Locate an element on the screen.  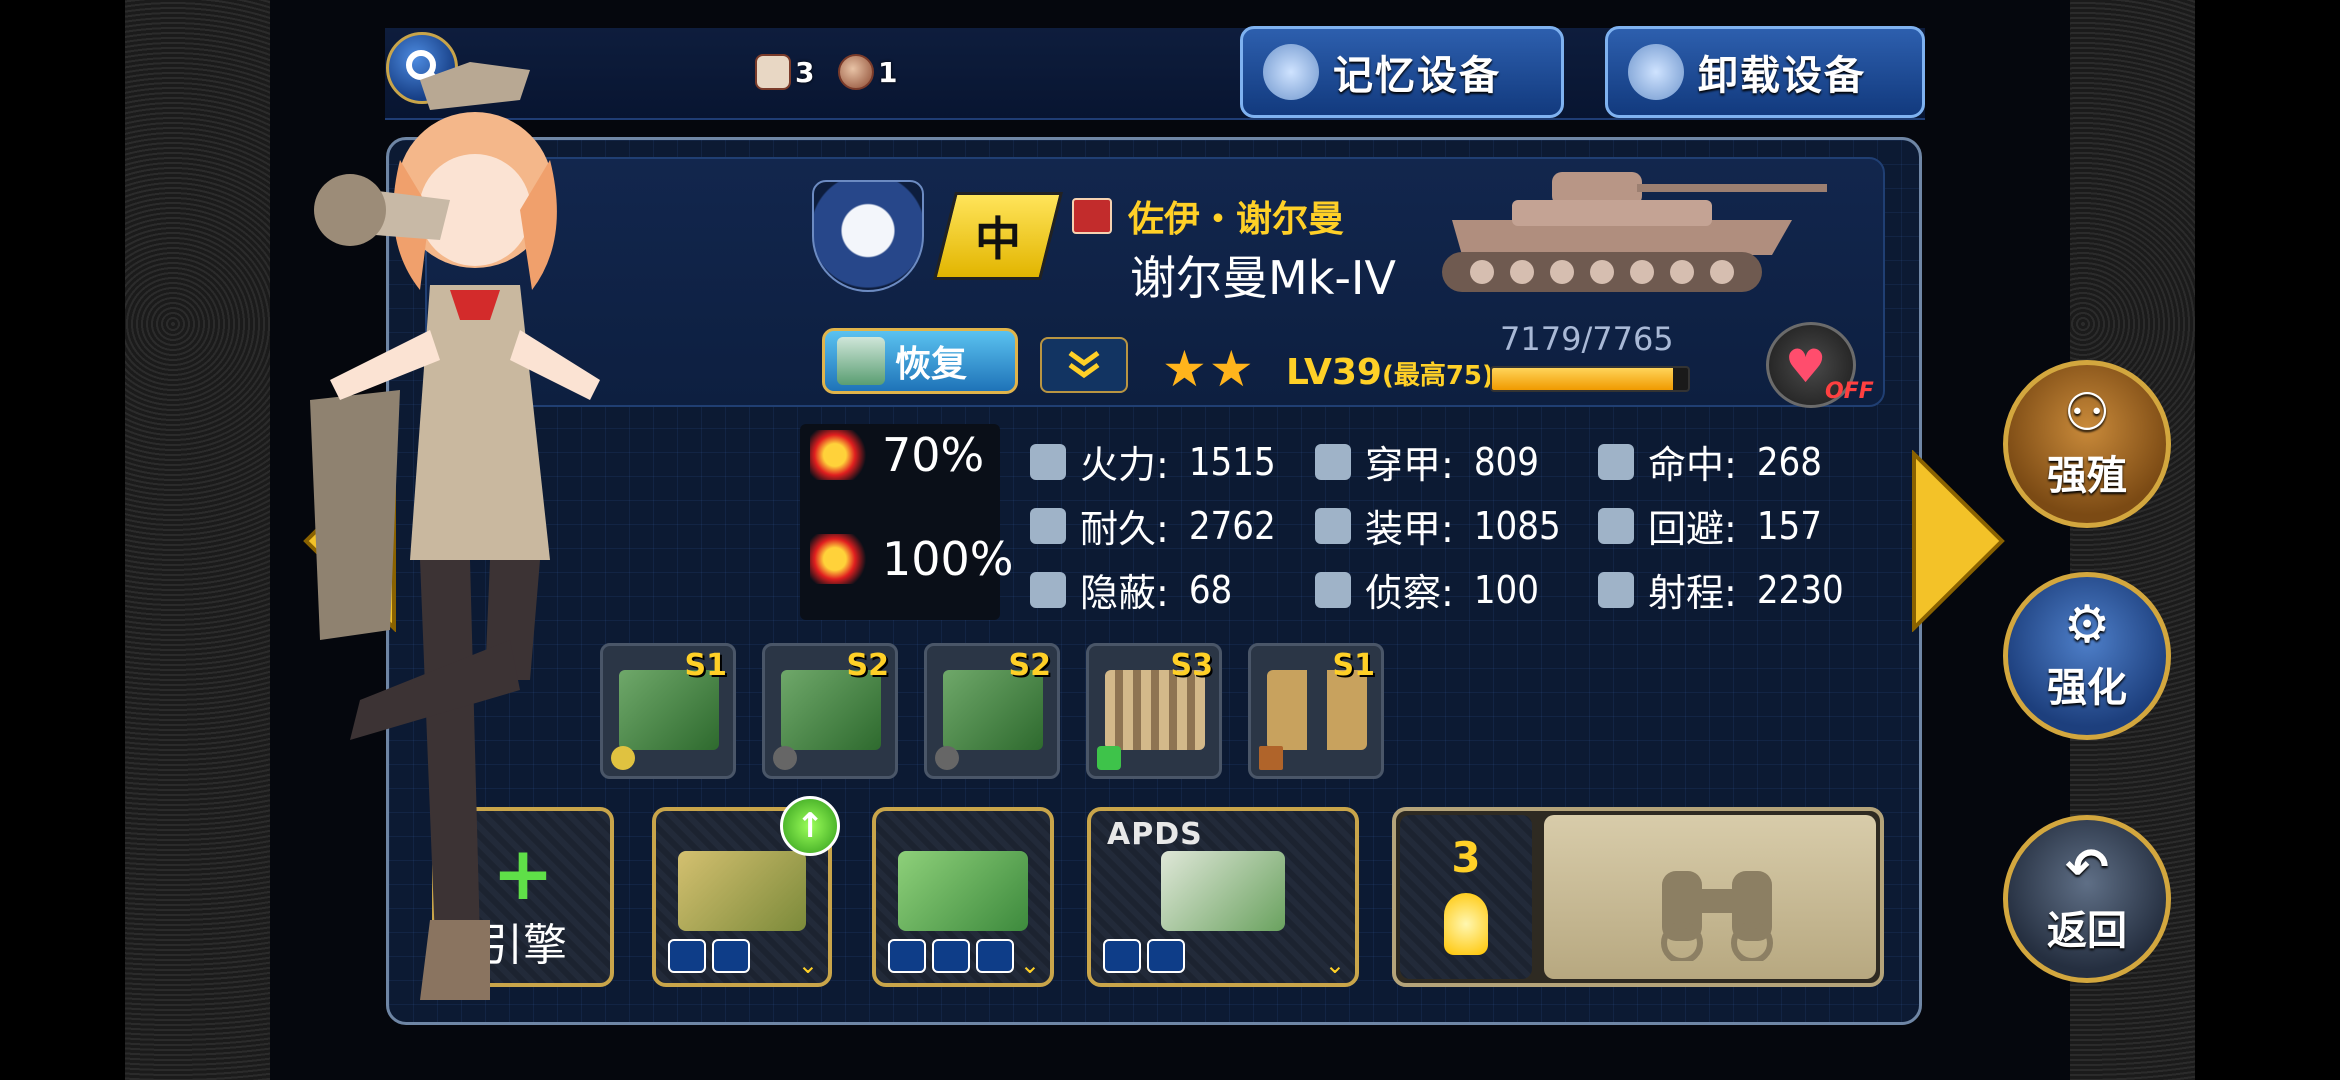
part-slot-5: S1 is located at coordinates (1316, 711).